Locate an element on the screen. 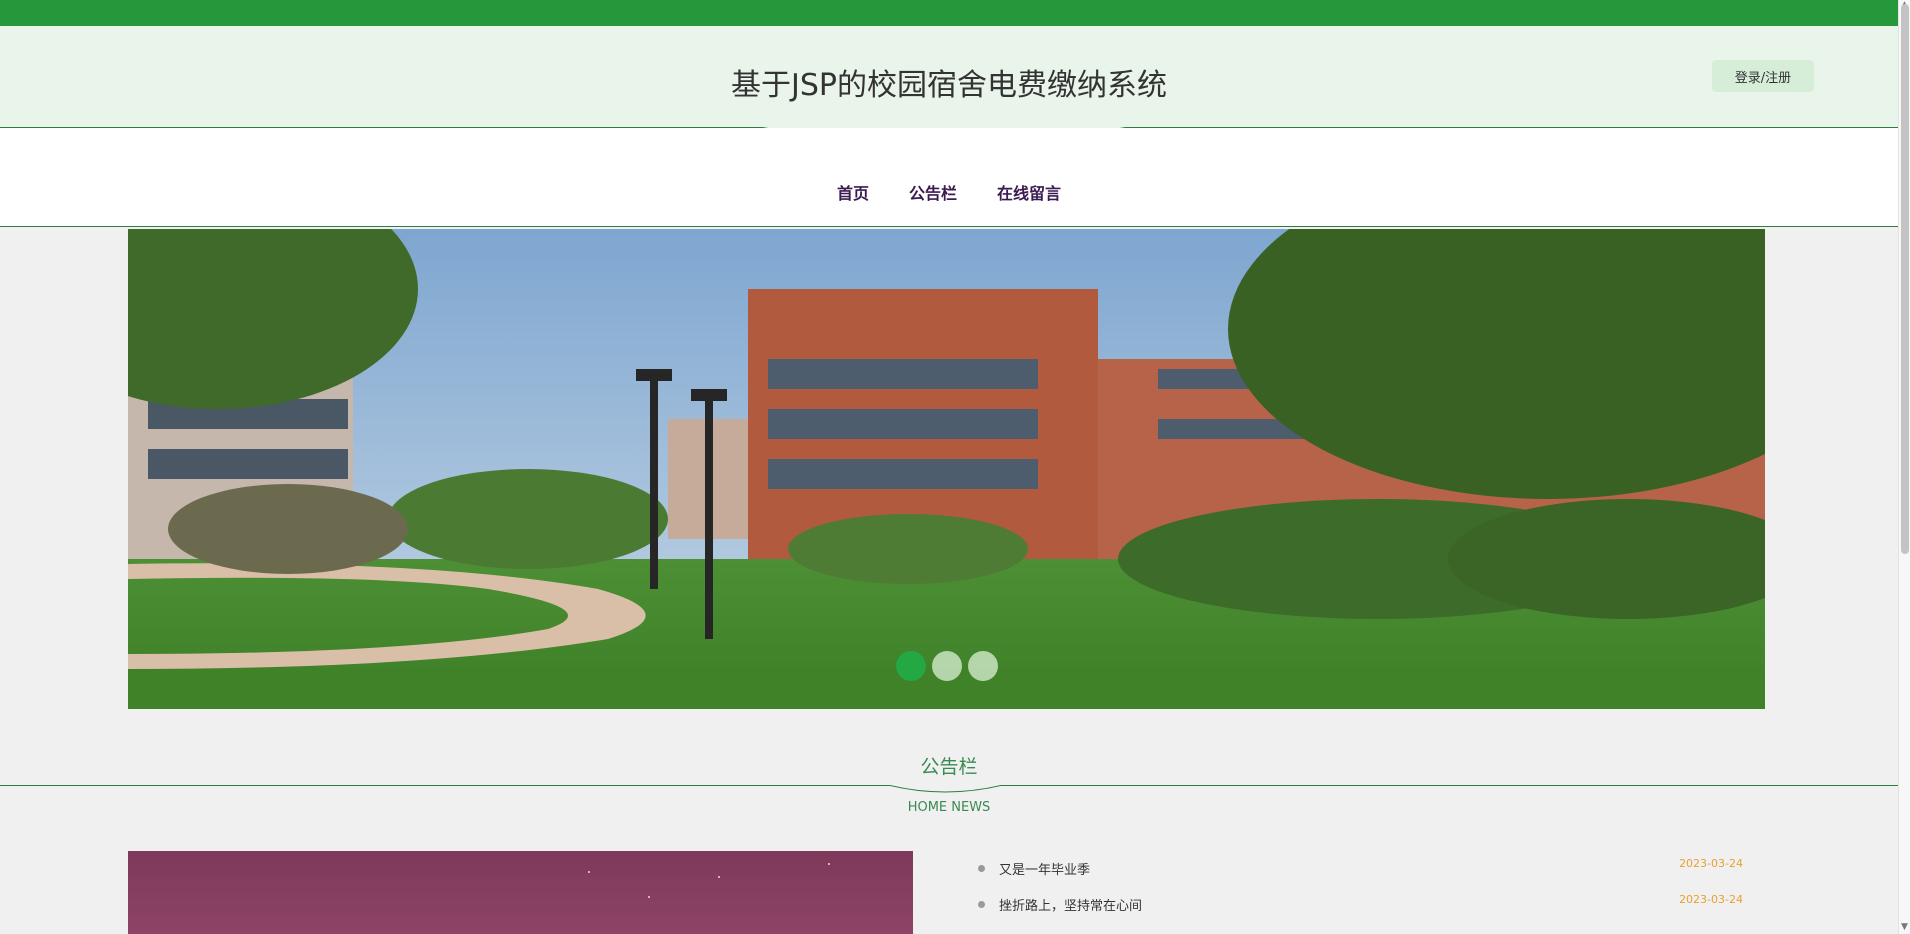 The image size is (1910, 934). carousel-indicators is located at coordinates (946, 666).